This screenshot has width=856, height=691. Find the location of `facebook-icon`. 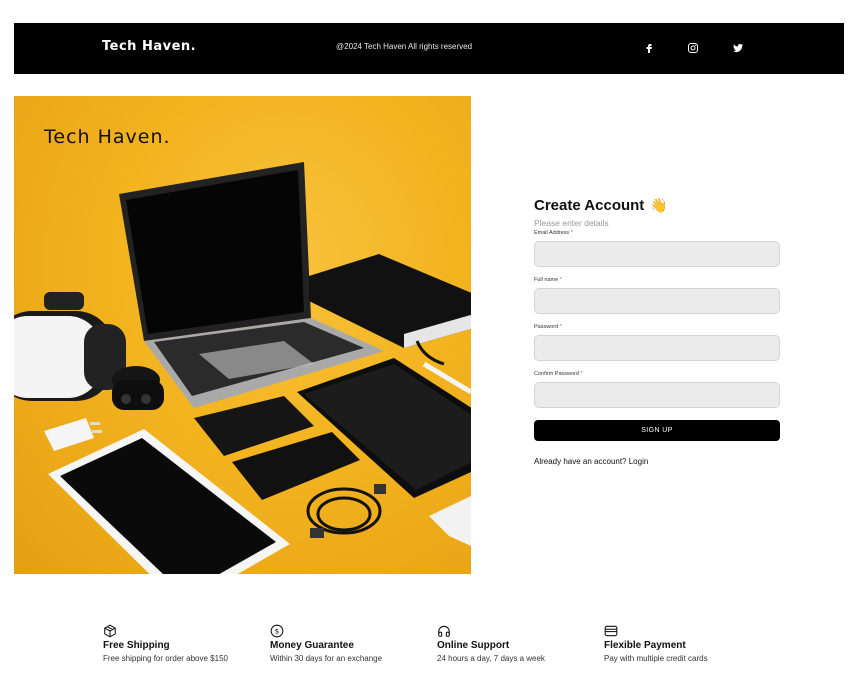

facebook-icon is located at coordinates (649, 48).